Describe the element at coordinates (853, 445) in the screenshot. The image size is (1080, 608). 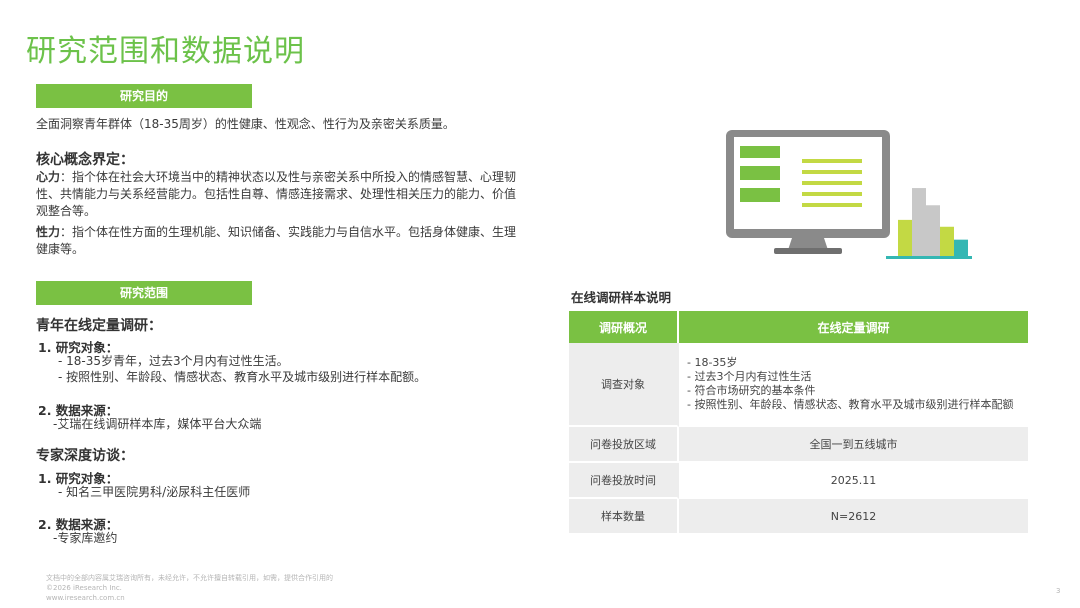
I see `region-value: 全国一到五线城市` at that location.